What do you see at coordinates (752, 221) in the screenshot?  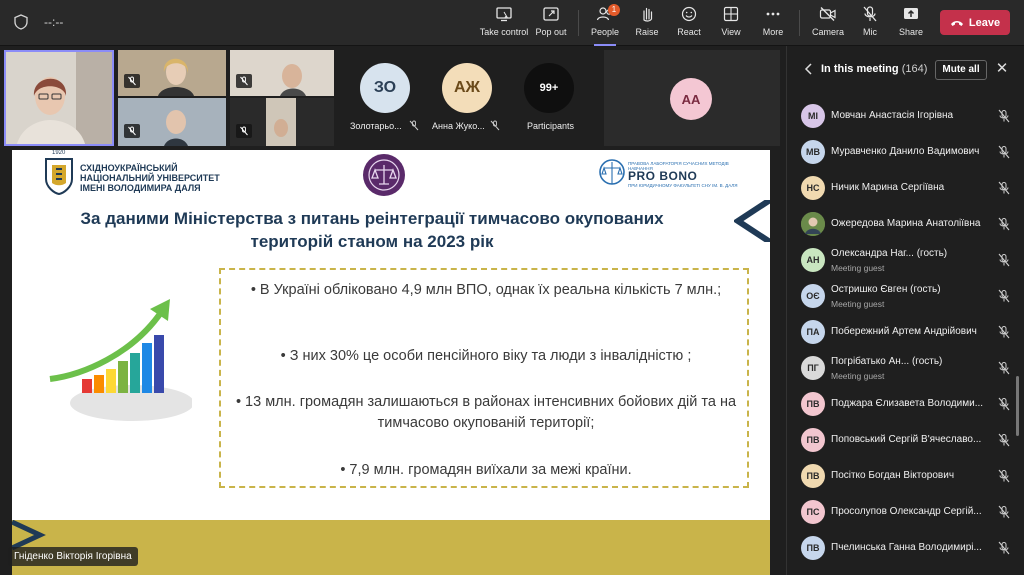 I see `slide-chevron-decoration` at bounding box center [752, 221].